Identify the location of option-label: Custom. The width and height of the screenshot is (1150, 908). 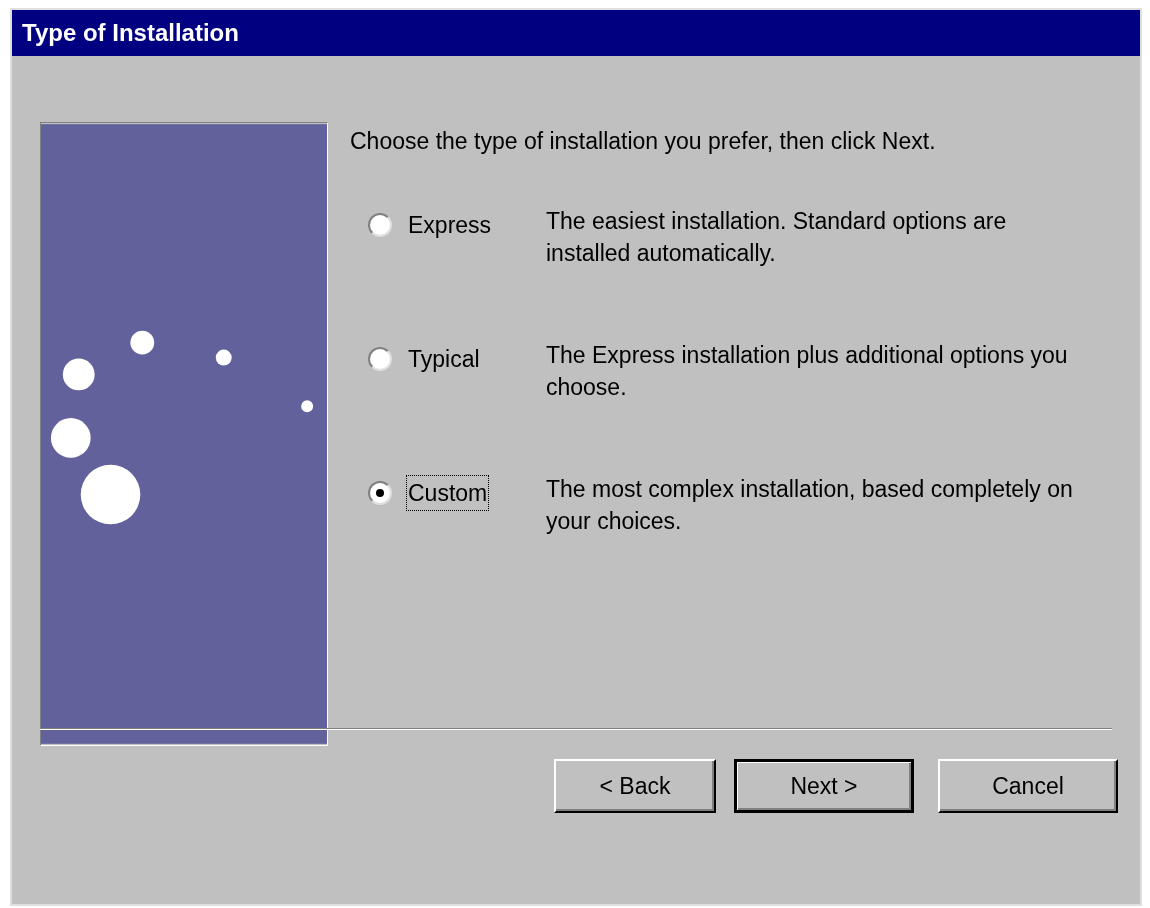
(448, 492).